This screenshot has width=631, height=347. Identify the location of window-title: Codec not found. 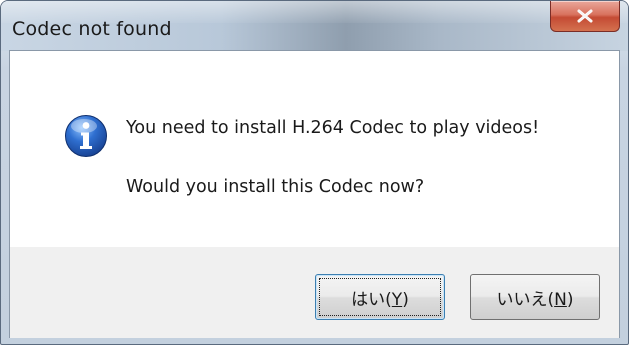
(92, 29).